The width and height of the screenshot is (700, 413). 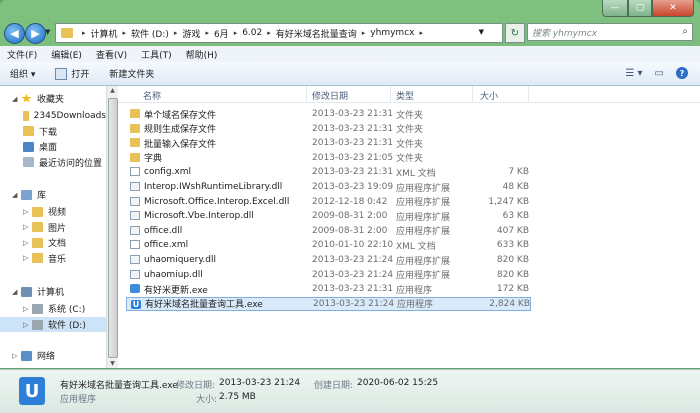 What do you see at coordinates (53, 242) in the screenshot?
I see `sidebar-item-library: ▷ 文档` at bounding box center [53, 242].